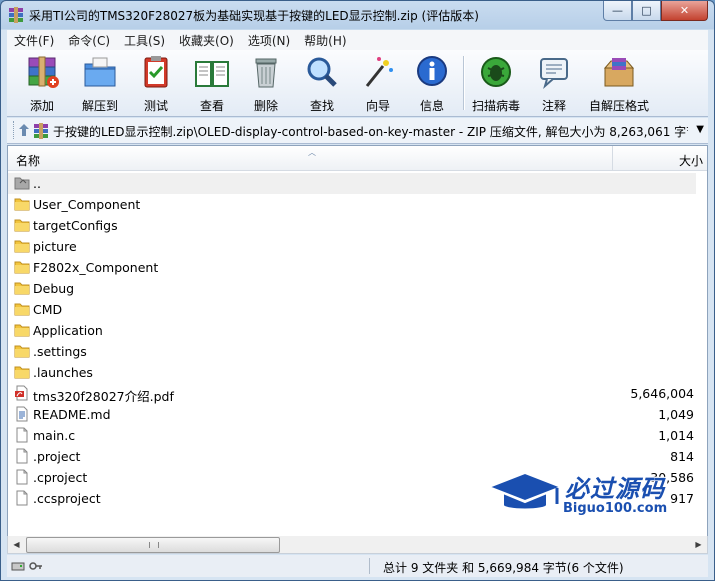 The image size is (715, 581). I want to click on column-header-size: 大小, so click(691, 160).